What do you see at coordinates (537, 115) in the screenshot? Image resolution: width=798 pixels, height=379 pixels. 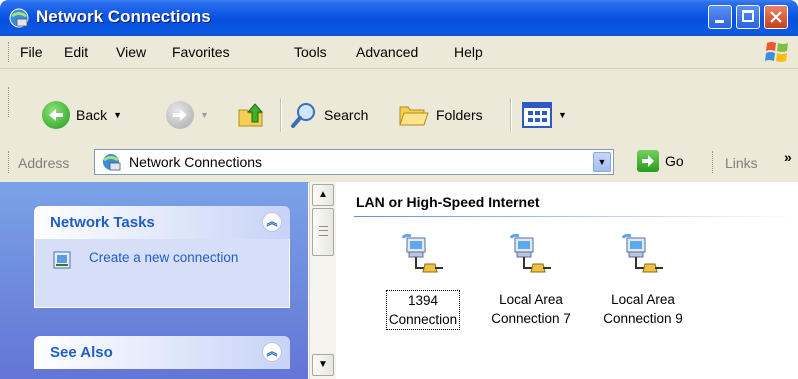 I see `views-icon` at bounding box center [537, 115].